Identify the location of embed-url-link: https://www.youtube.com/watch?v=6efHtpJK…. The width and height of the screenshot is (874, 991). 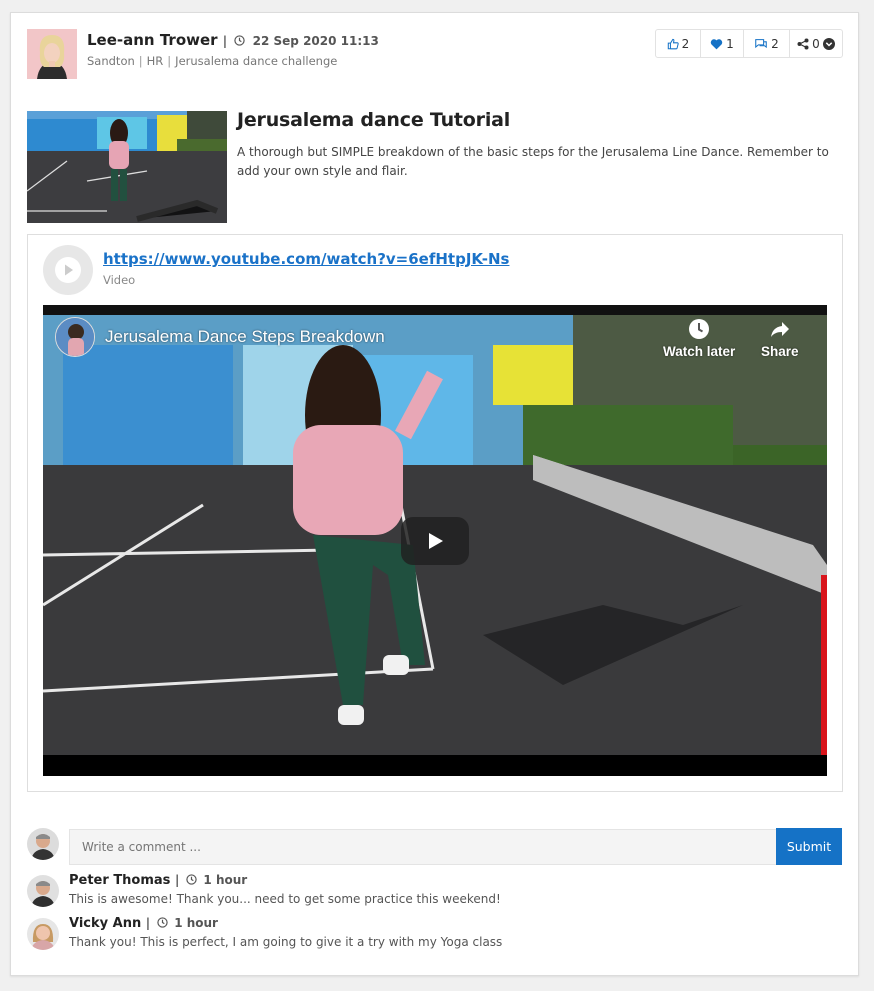
(306, 259).